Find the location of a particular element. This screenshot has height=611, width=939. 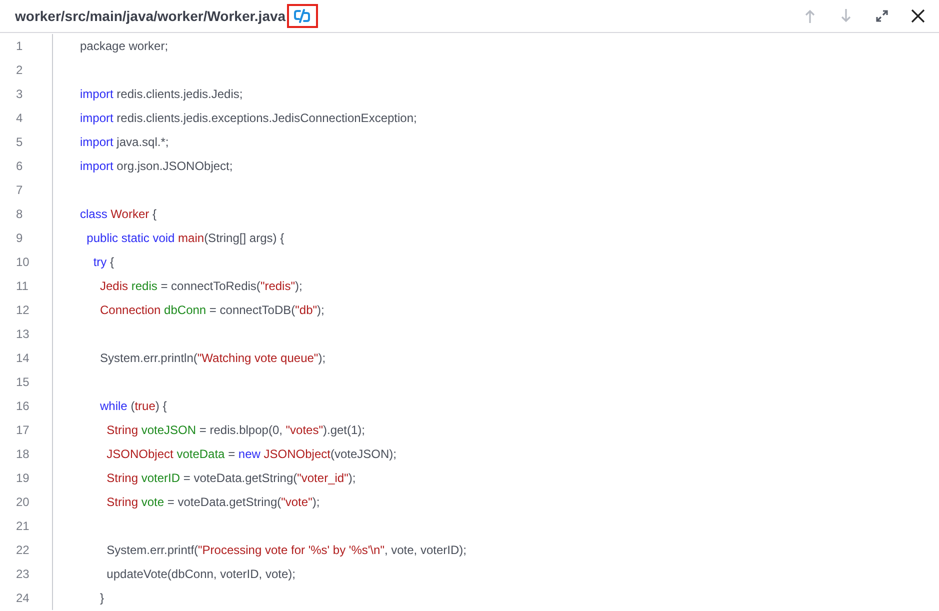

line-number: 13 is located at coordinates (23, 334).